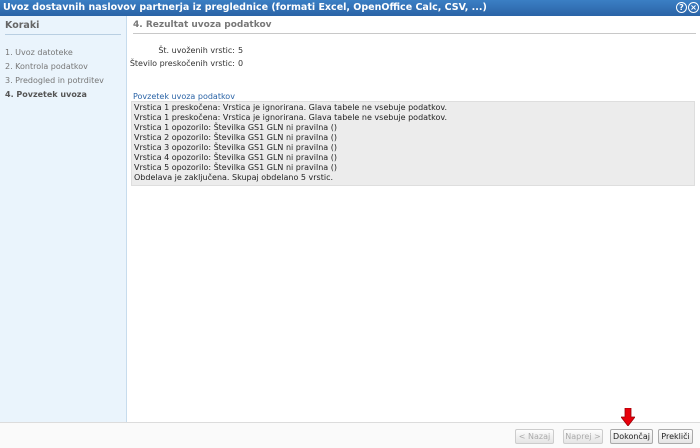  I want to click on help-icon: ?, so click(681, 7).